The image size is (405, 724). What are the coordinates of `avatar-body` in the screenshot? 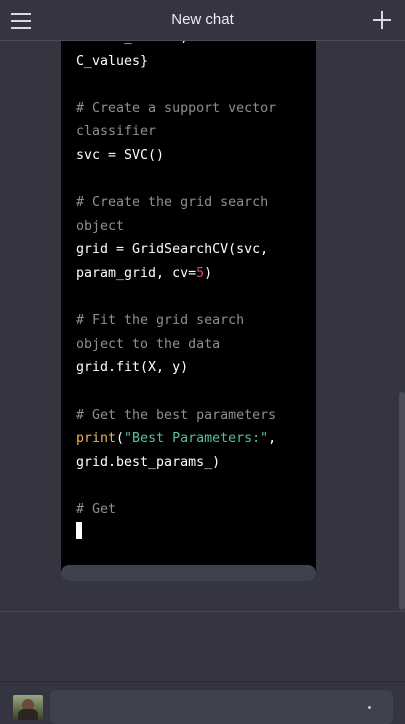 It's located at (28, 714).